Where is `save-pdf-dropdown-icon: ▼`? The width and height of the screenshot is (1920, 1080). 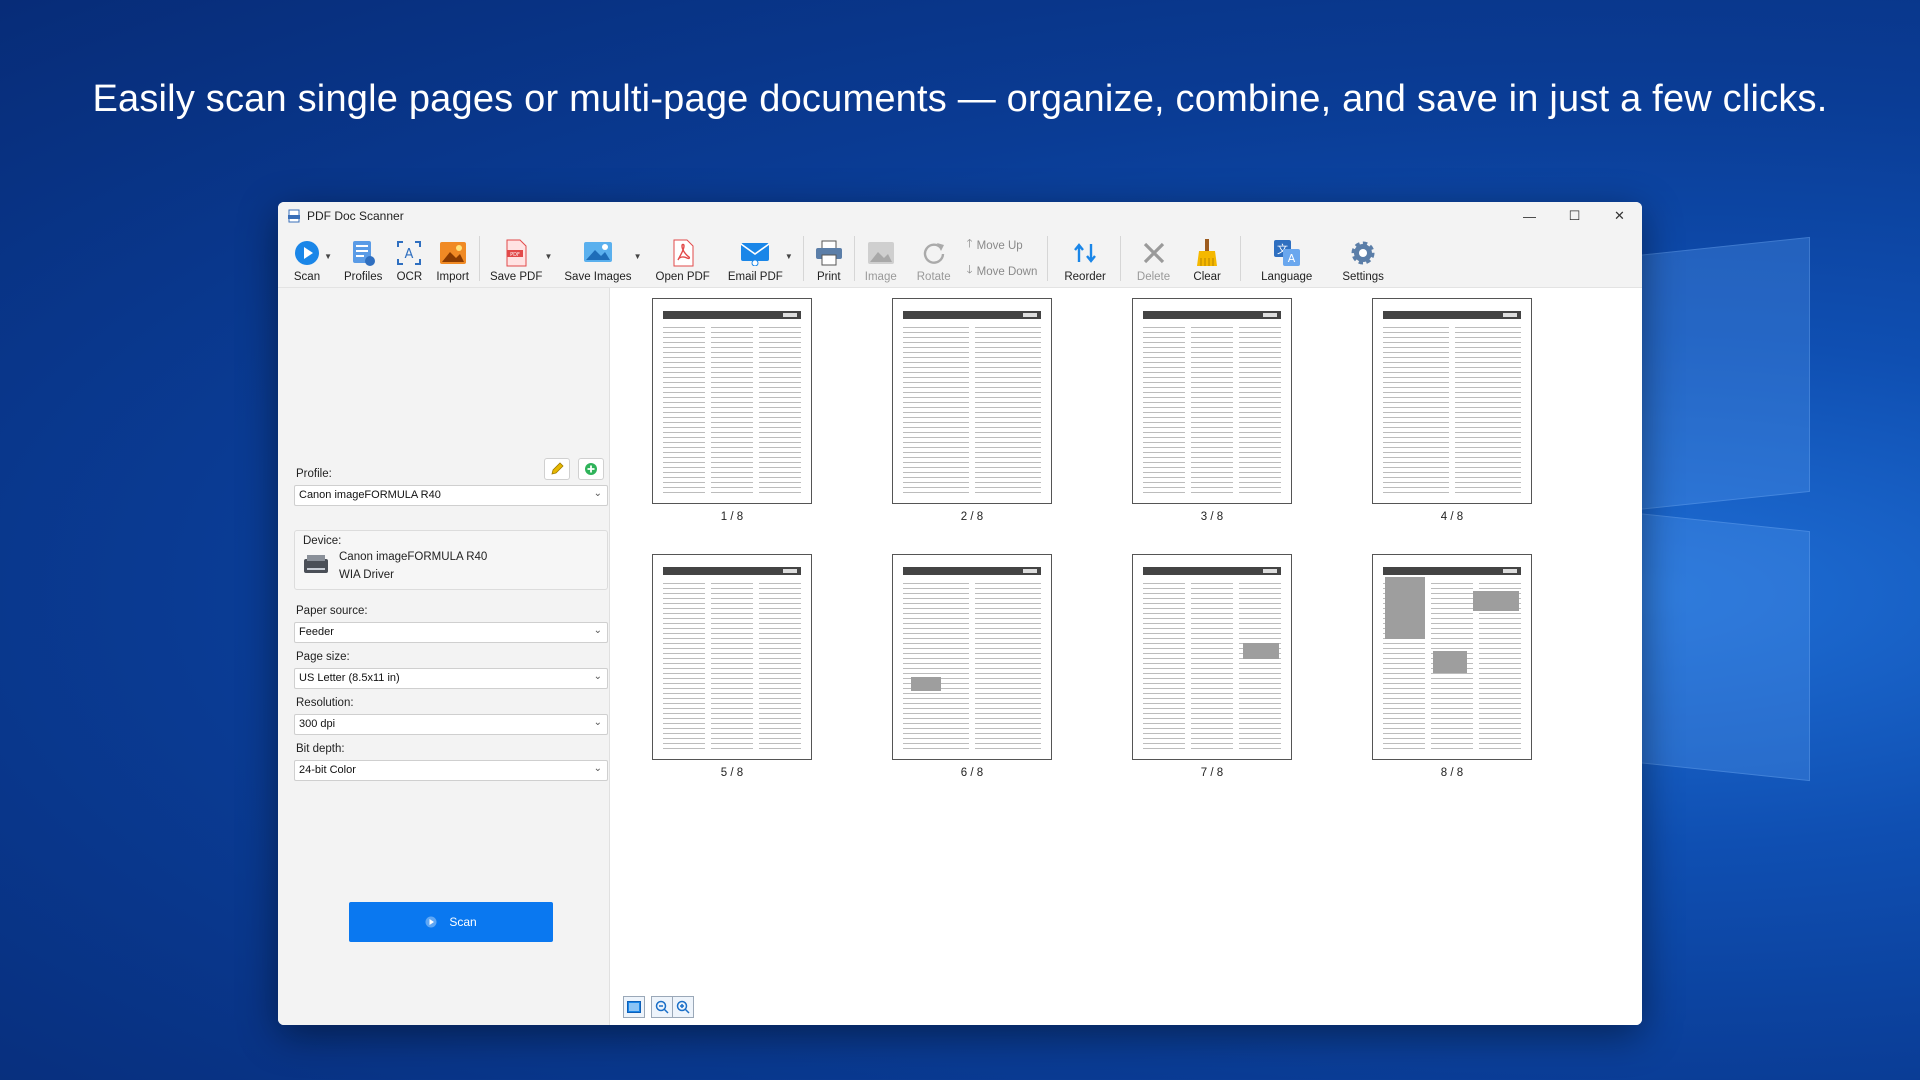 save-pdf-dropdown-icon: ▼ is located at coordinates (548, 256).